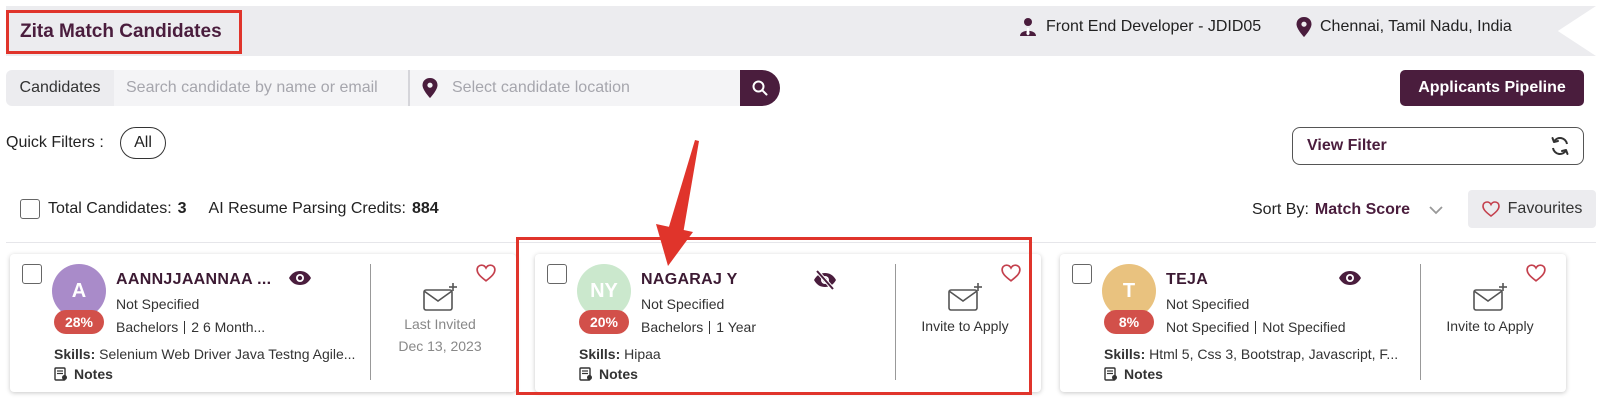 Image resolution: width=1600 pixels, height=413 pixels. I want to click on select-all-checkbox, so click(30, 209).